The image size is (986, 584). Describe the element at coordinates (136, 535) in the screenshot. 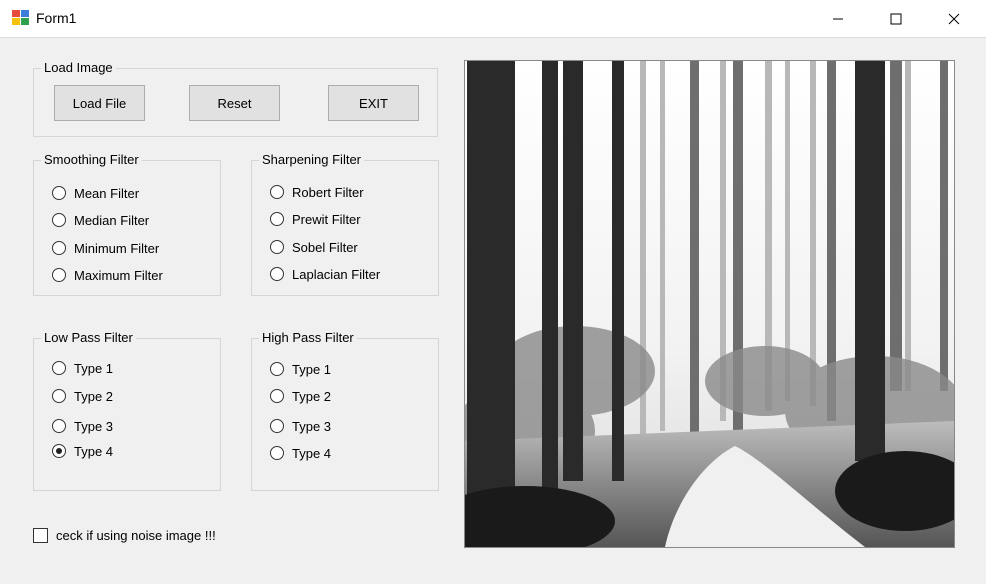

I see `noise-image-checkbox-label: ceck if using noise image !!!` at that location.